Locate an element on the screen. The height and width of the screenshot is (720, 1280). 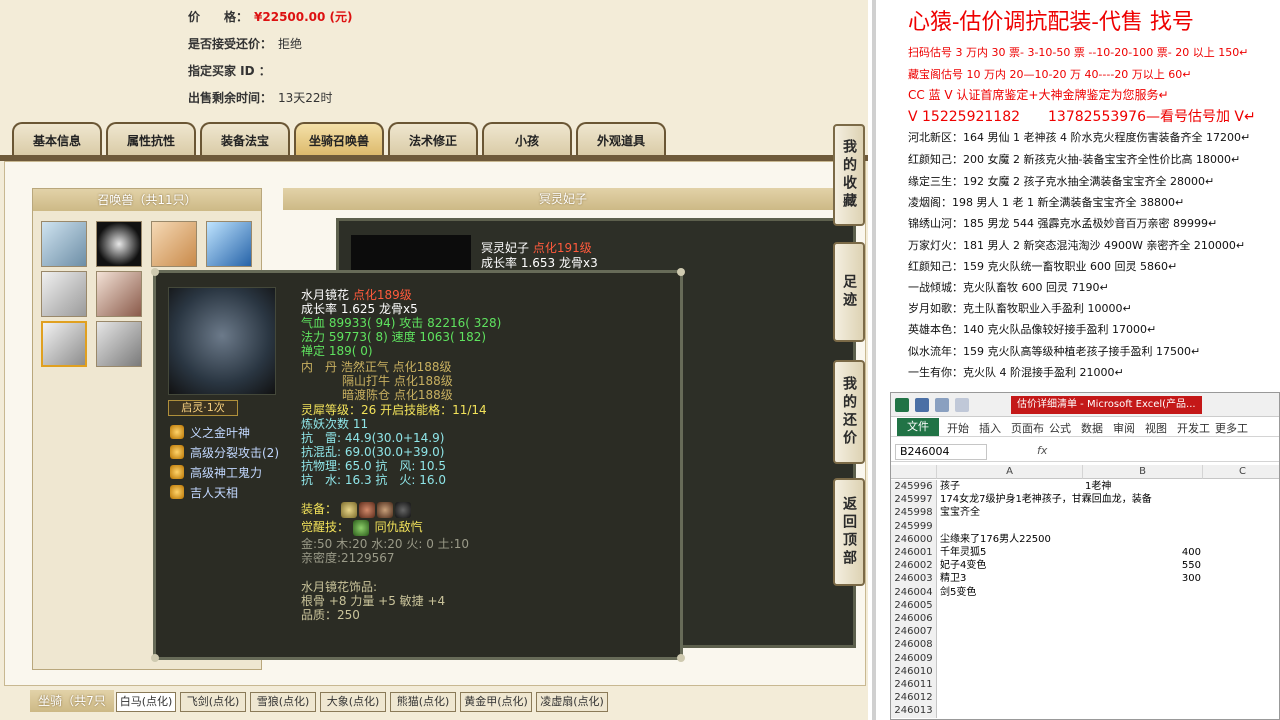
cell-b: 300 is located at coordinates (1143, 578).